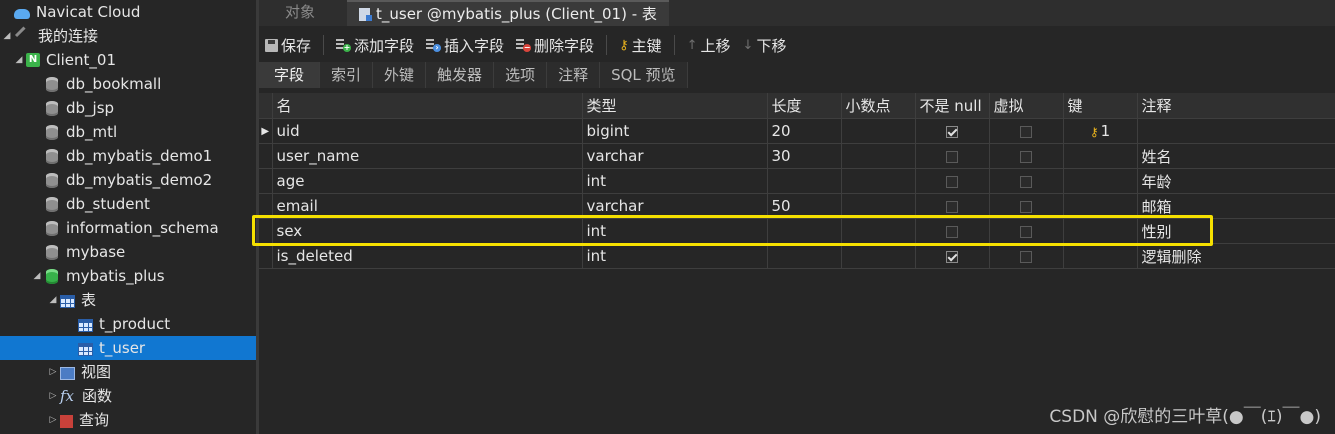 The width and height of the screenshot is (1335, 434). Describe the element at coordinates (128, 84) in the screenshot. I see `sidebar-item-db-bookmall: db_bookmall` at that location.